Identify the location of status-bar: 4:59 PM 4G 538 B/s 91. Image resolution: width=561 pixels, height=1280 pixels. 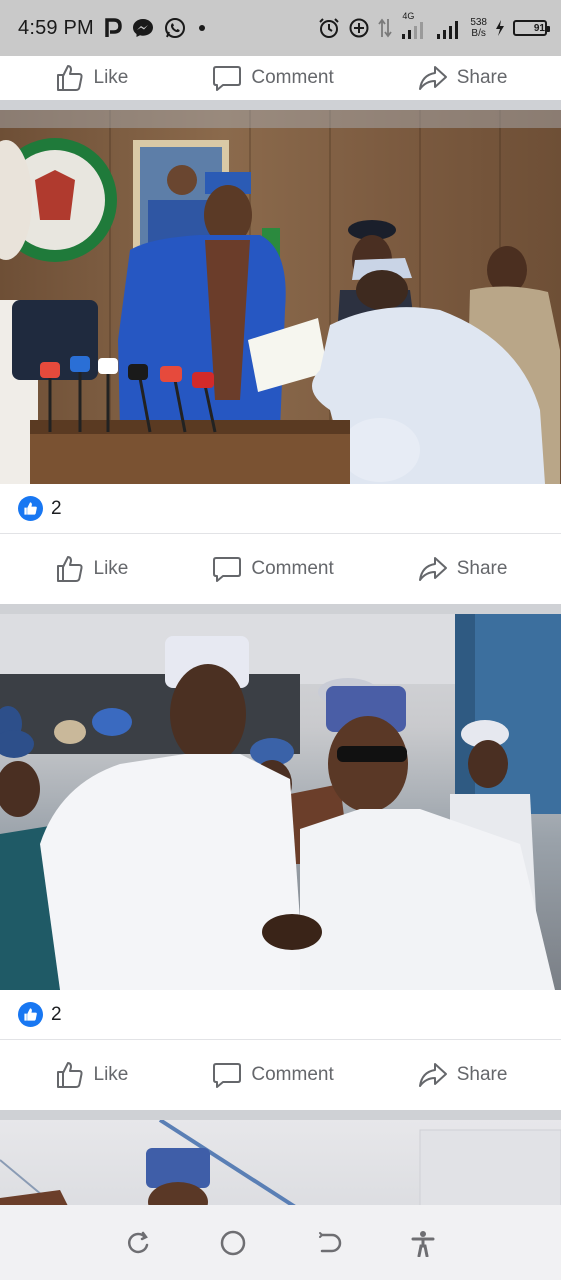
(280, 28).